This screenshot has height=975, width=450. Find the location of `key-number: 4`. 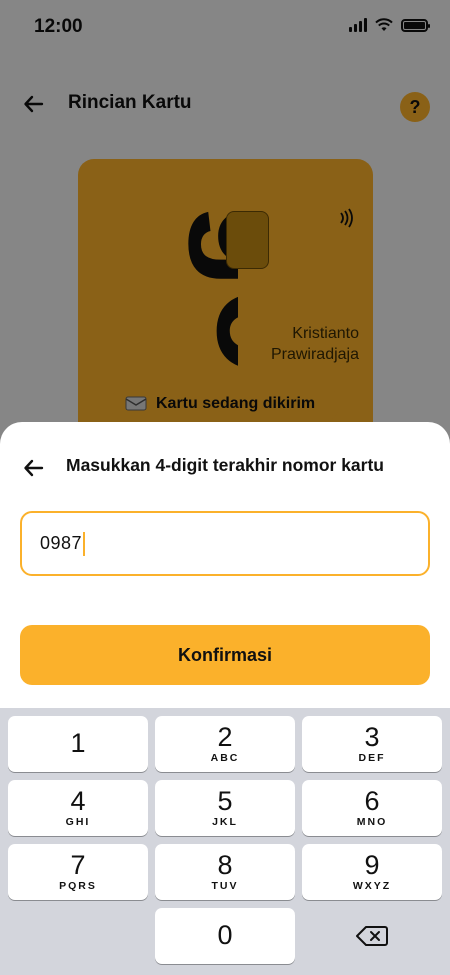

key-number: 4 is located at coordinates (78, 801).